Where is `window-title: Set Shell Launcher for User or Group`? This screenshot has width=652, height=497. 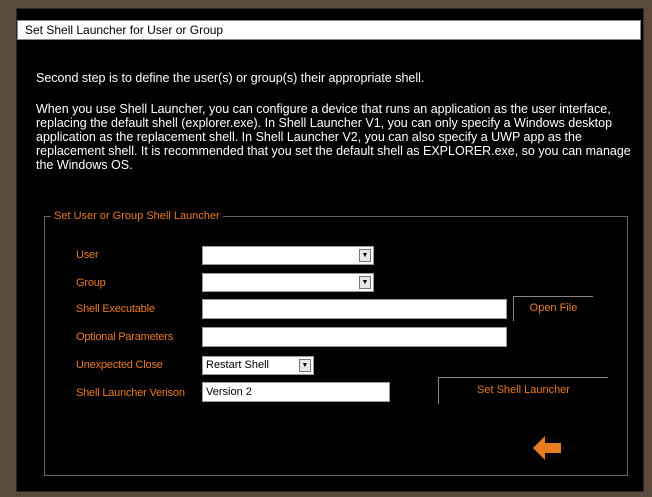
window-title: Set Shell Launcher for User or Group is located at coordinates (329, 30).